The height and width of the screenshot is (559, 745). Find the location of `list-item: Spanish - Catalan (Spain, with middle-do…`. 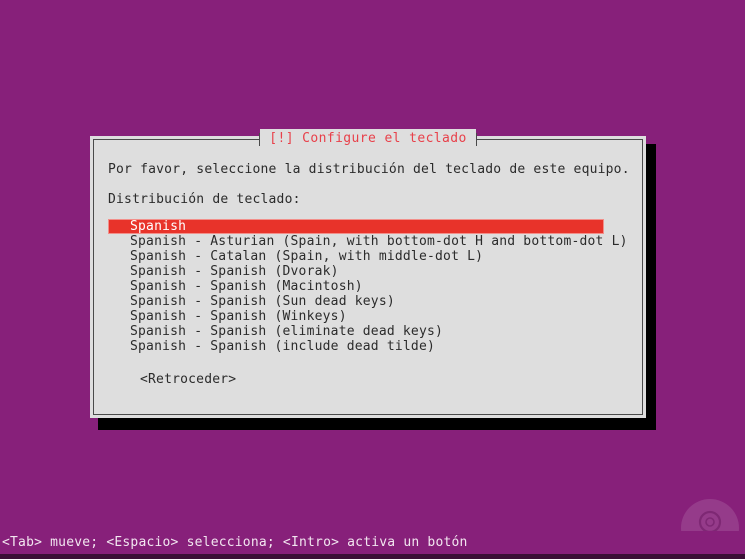

list-item: Spanish - Catalan (Spain, with middle-do… is located at coordinates (368, 256).